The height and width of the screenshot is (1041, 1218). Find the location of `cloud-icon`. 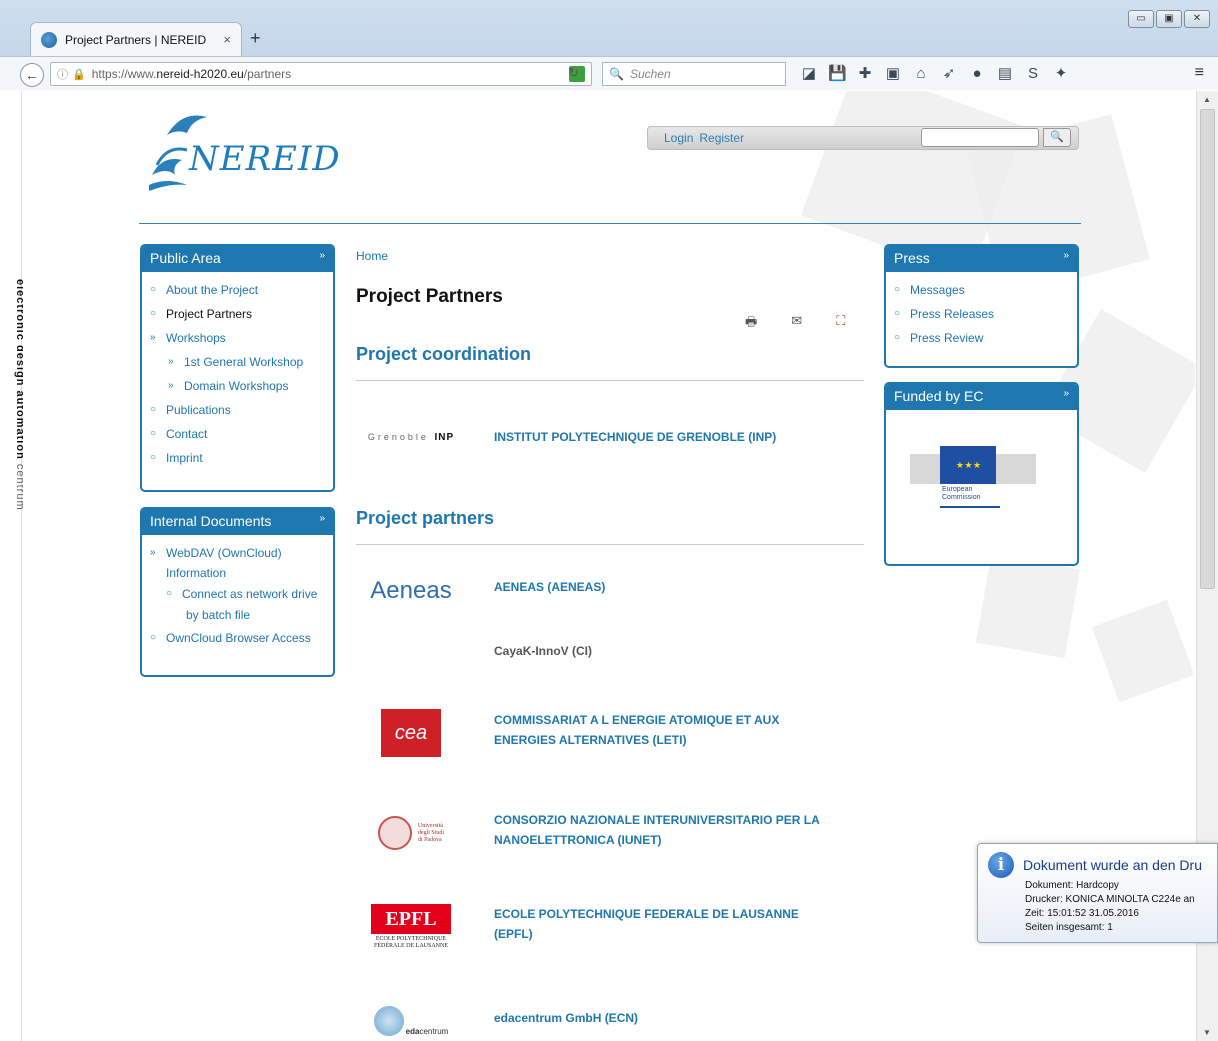

cloud-icon is located at coordinates (388, 1021).